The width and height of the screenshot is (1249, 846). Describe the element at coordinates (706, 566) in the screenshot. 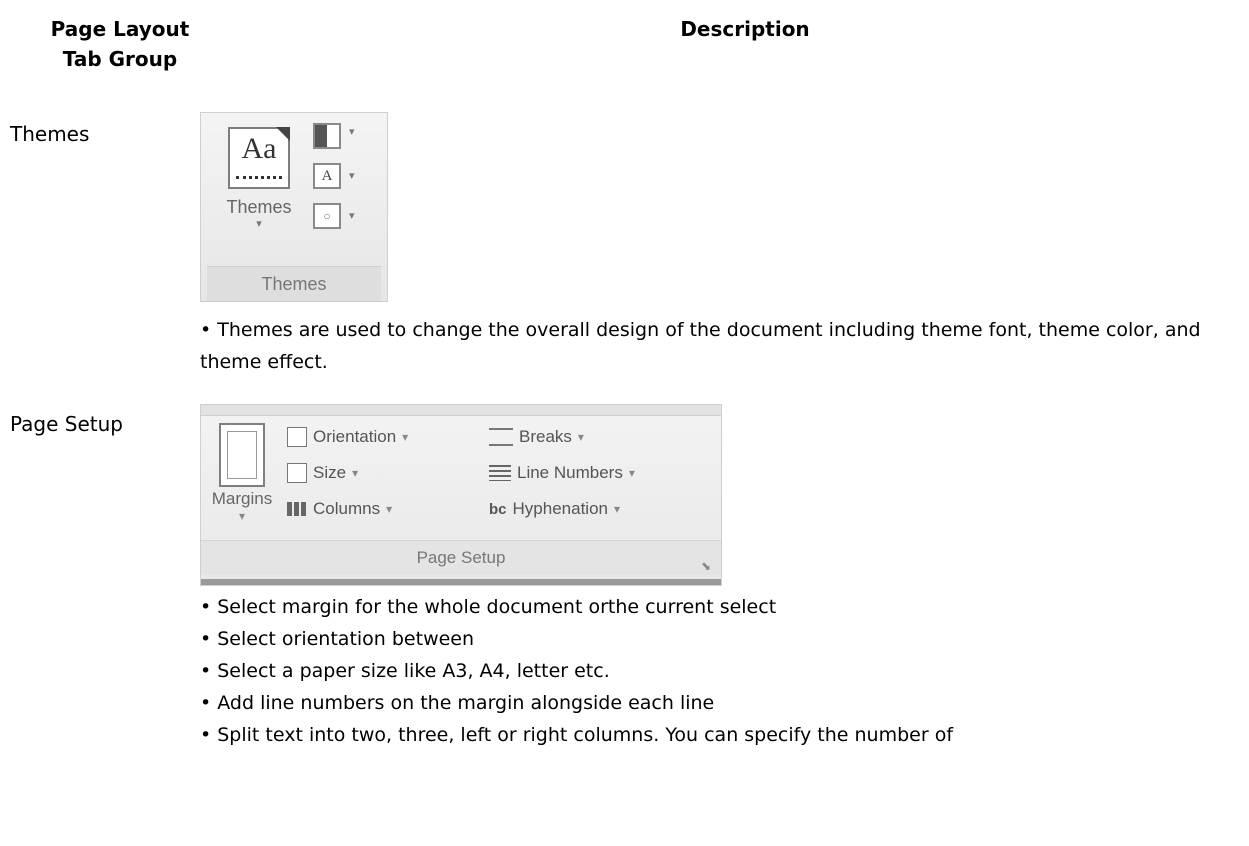

I see `dialog-launcher-icon: ⬊` at that location.